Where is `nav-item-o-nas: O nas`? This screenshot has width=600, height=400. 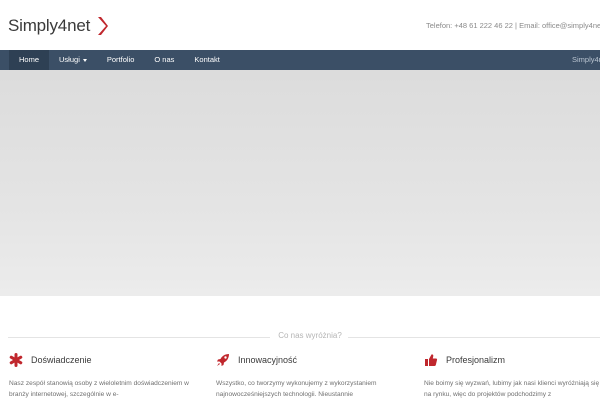
nav-item-o-nas: O nas is located at coordinates (164, 60).